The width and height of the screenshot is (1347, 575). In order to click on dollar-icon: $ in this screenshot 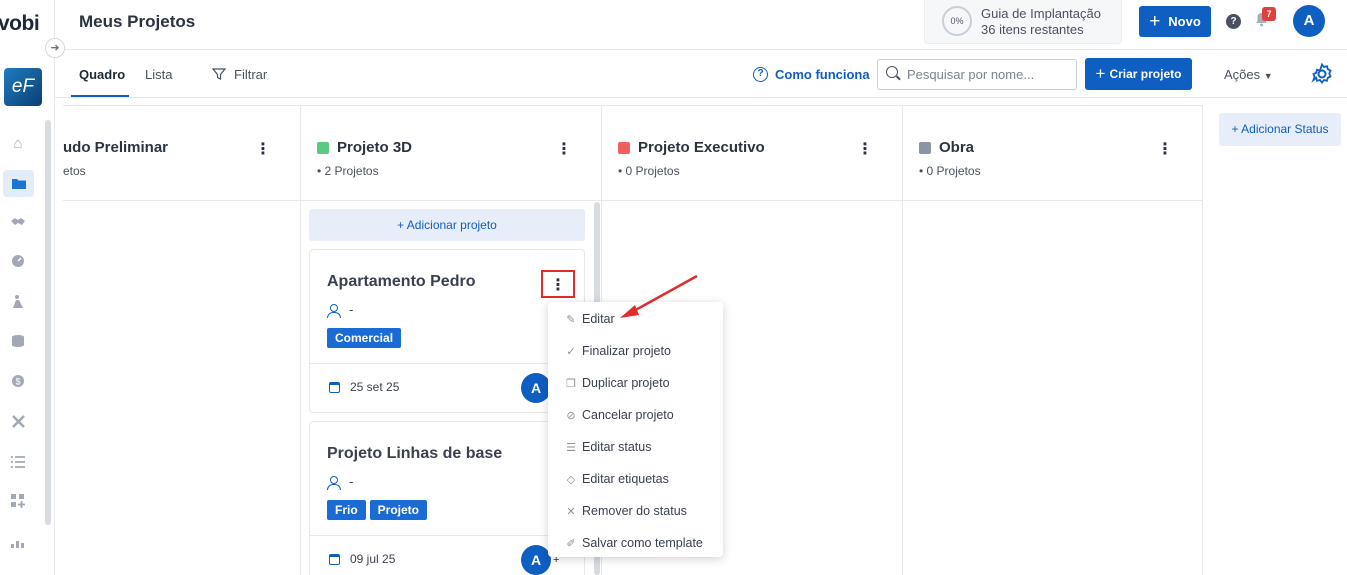, I will do `click(18, 384)`.